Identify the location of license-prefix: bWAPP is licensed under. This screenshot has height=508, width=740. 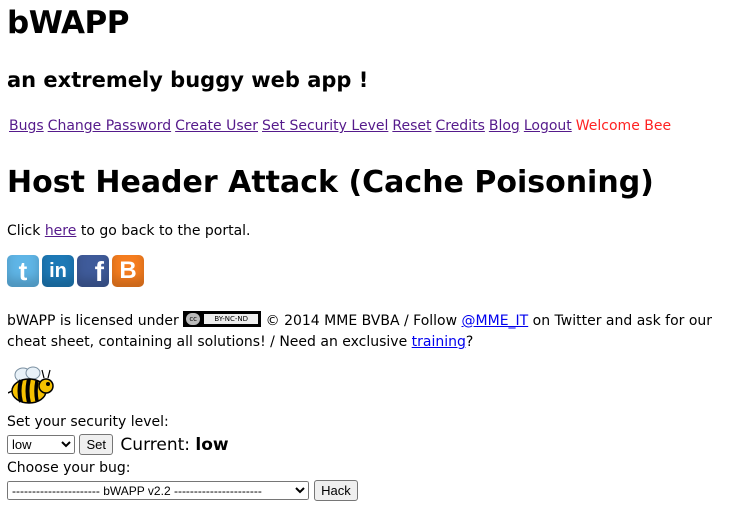
(93, 321).